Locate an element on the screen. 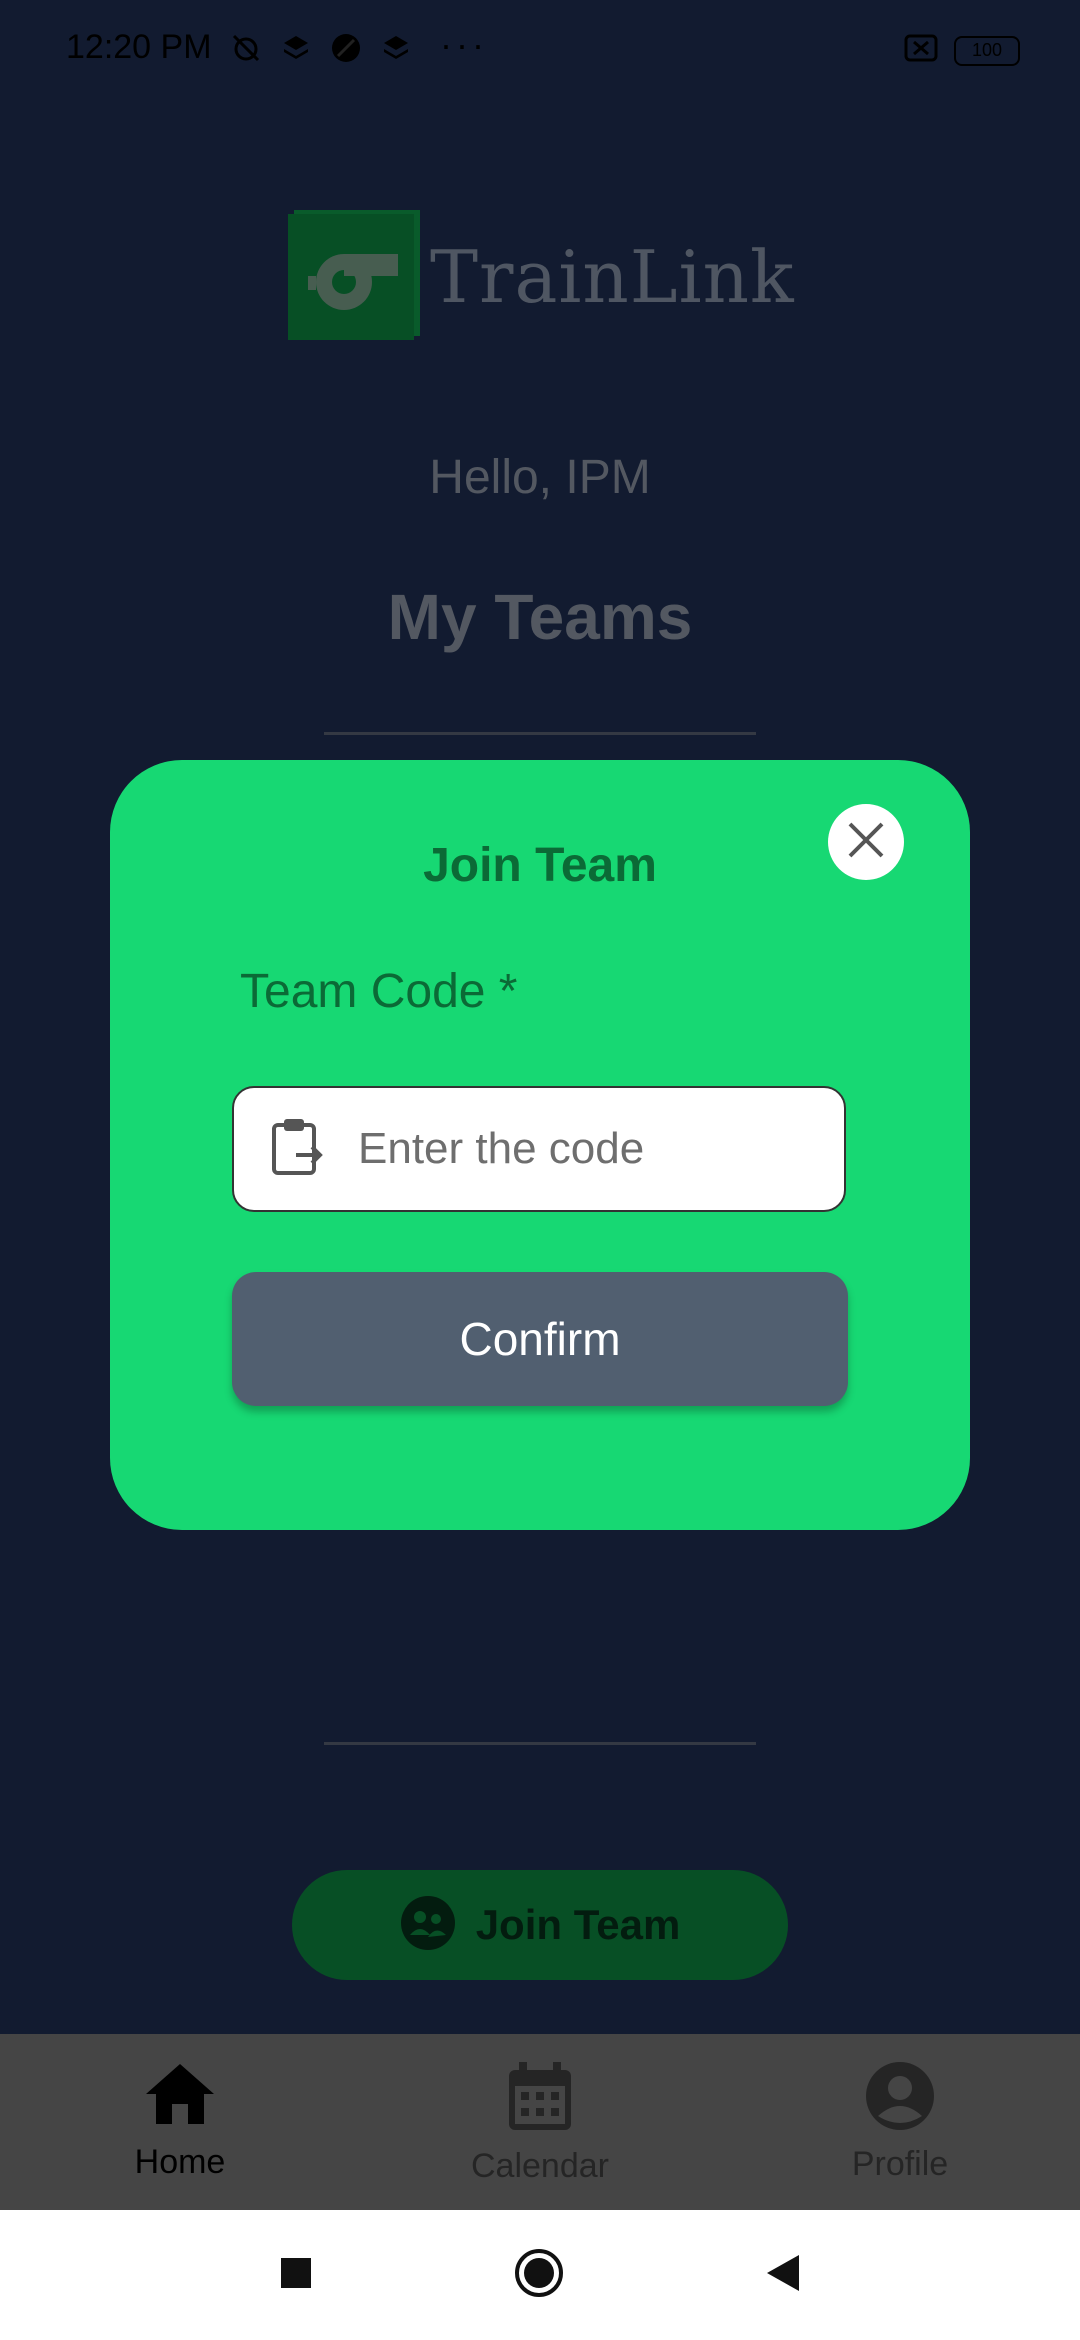 This screenshot has height=2340, width=1080. home-circle-icon is located at coordinates (539, 2275).